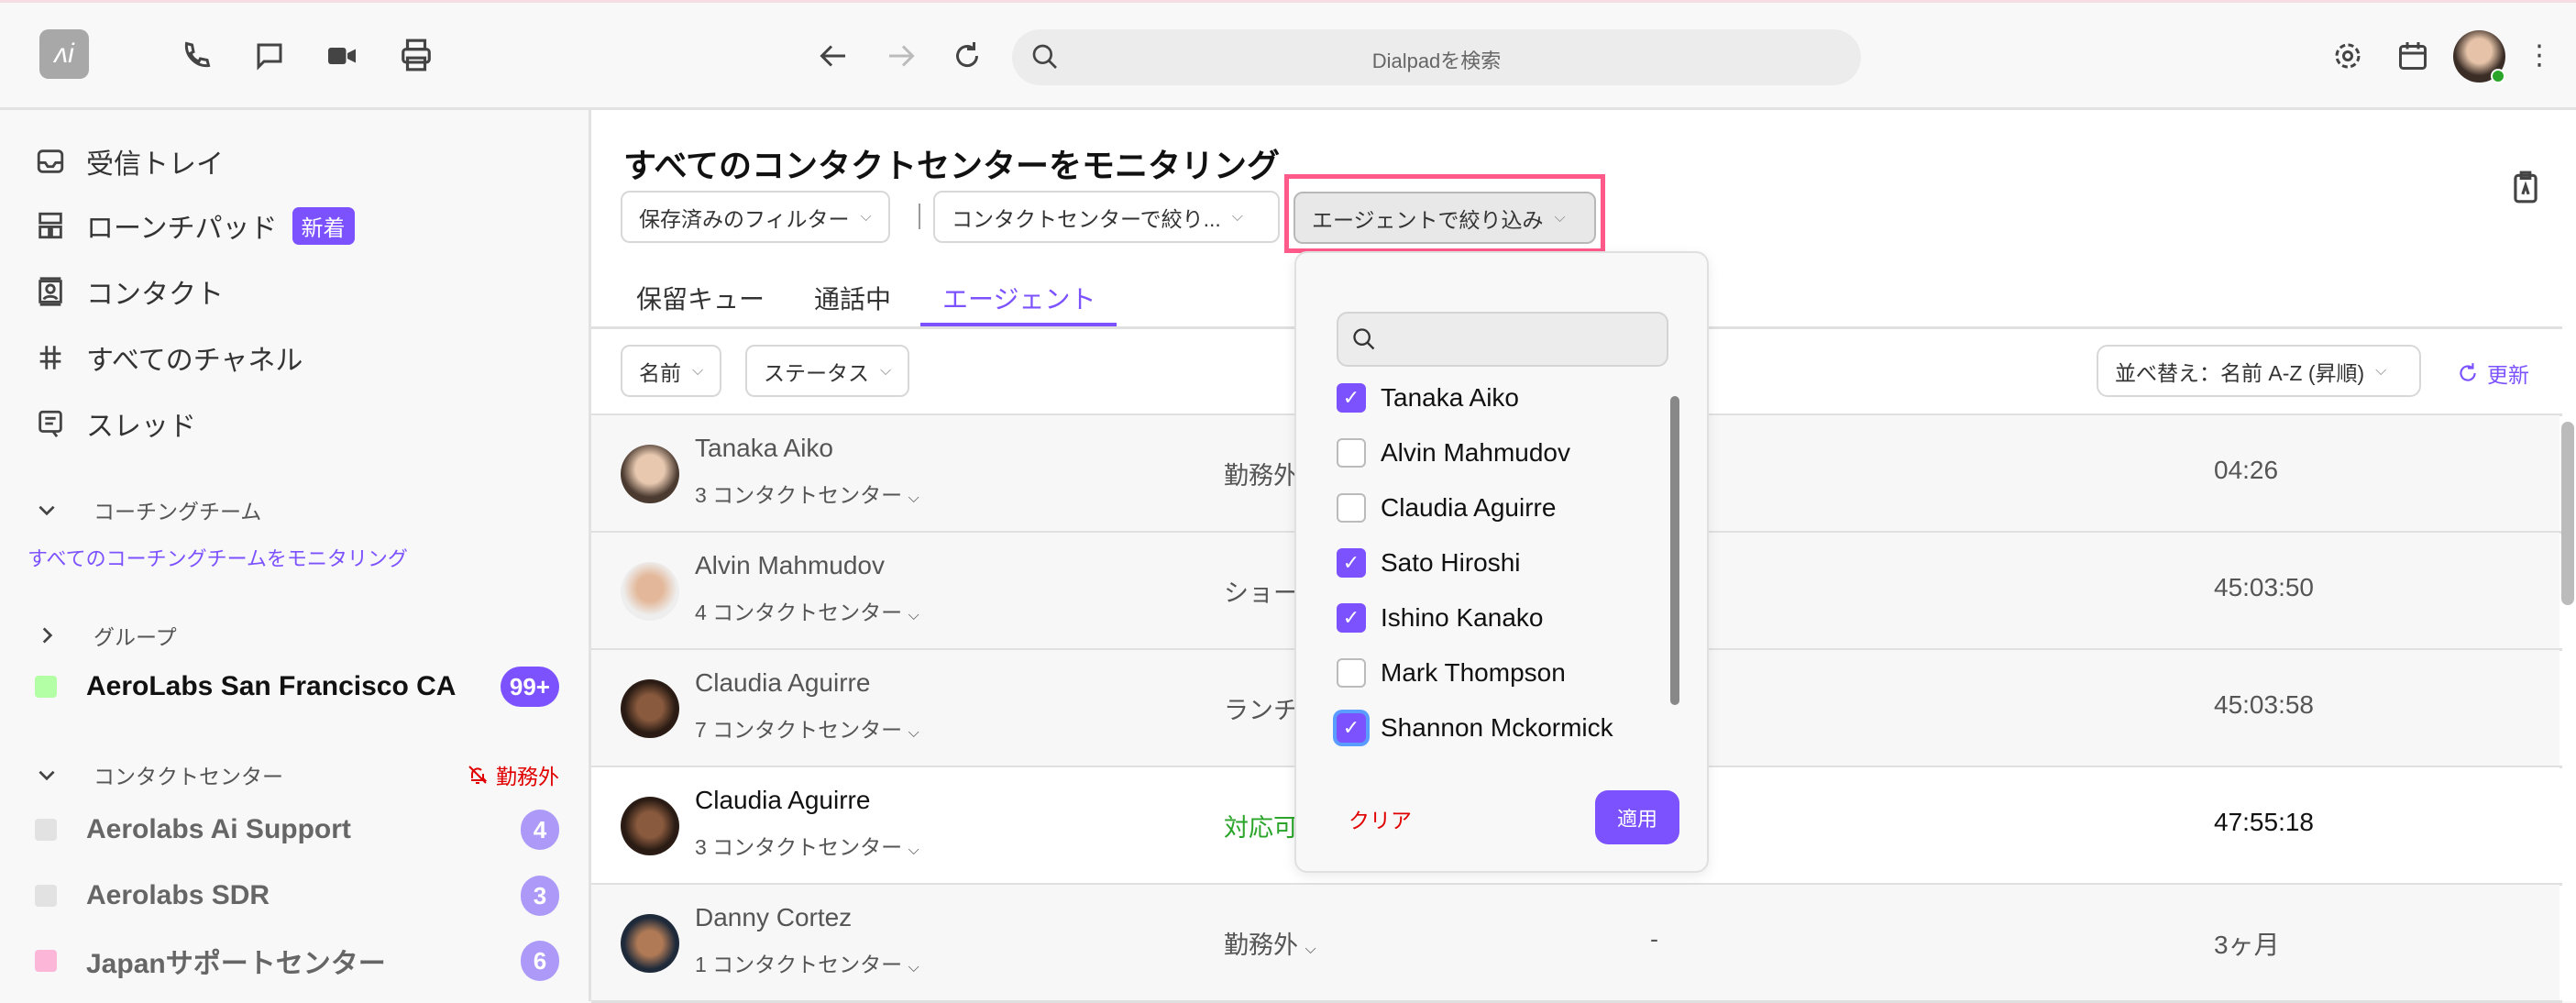 This screenshot has height=1003, width=2576. Describe the element at coordinates (852, 298) in the screenshot. I see `tab-on-call: 通話中` at that location.